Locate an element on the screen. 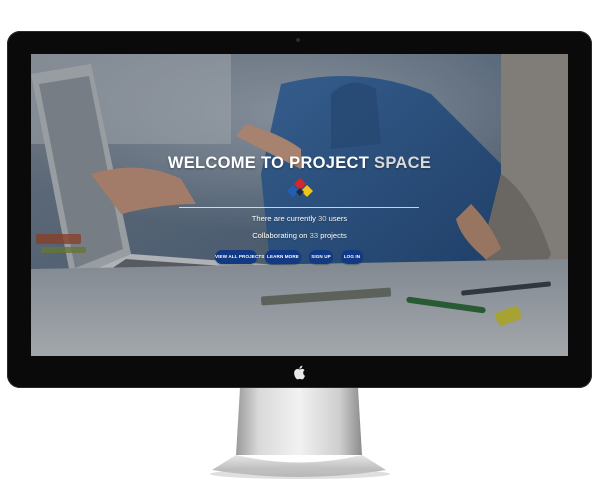 This screenshot has height=500, width=600. apple-logo-icon is located at coordinates (299, 372).